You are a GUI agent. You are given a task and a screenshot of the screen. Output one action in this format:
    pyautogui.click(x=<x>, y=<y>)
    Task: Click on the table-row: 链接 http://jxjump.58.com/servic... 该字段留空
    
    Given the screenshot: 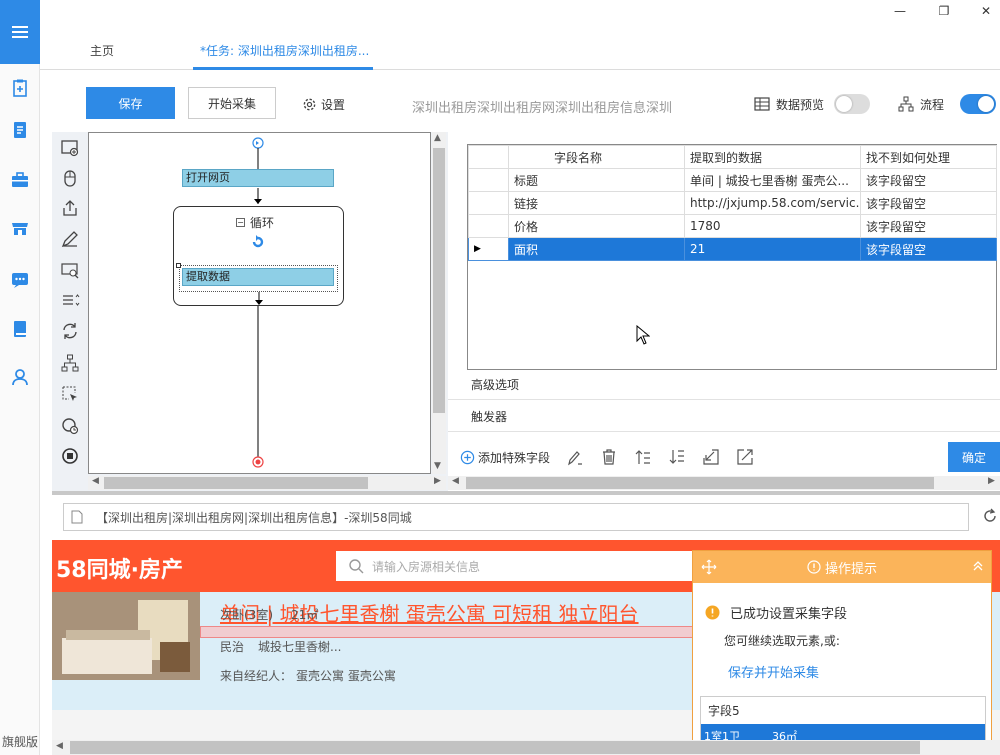 What is the action you would take?
    pyautogui.click(x=732, y=203)
    